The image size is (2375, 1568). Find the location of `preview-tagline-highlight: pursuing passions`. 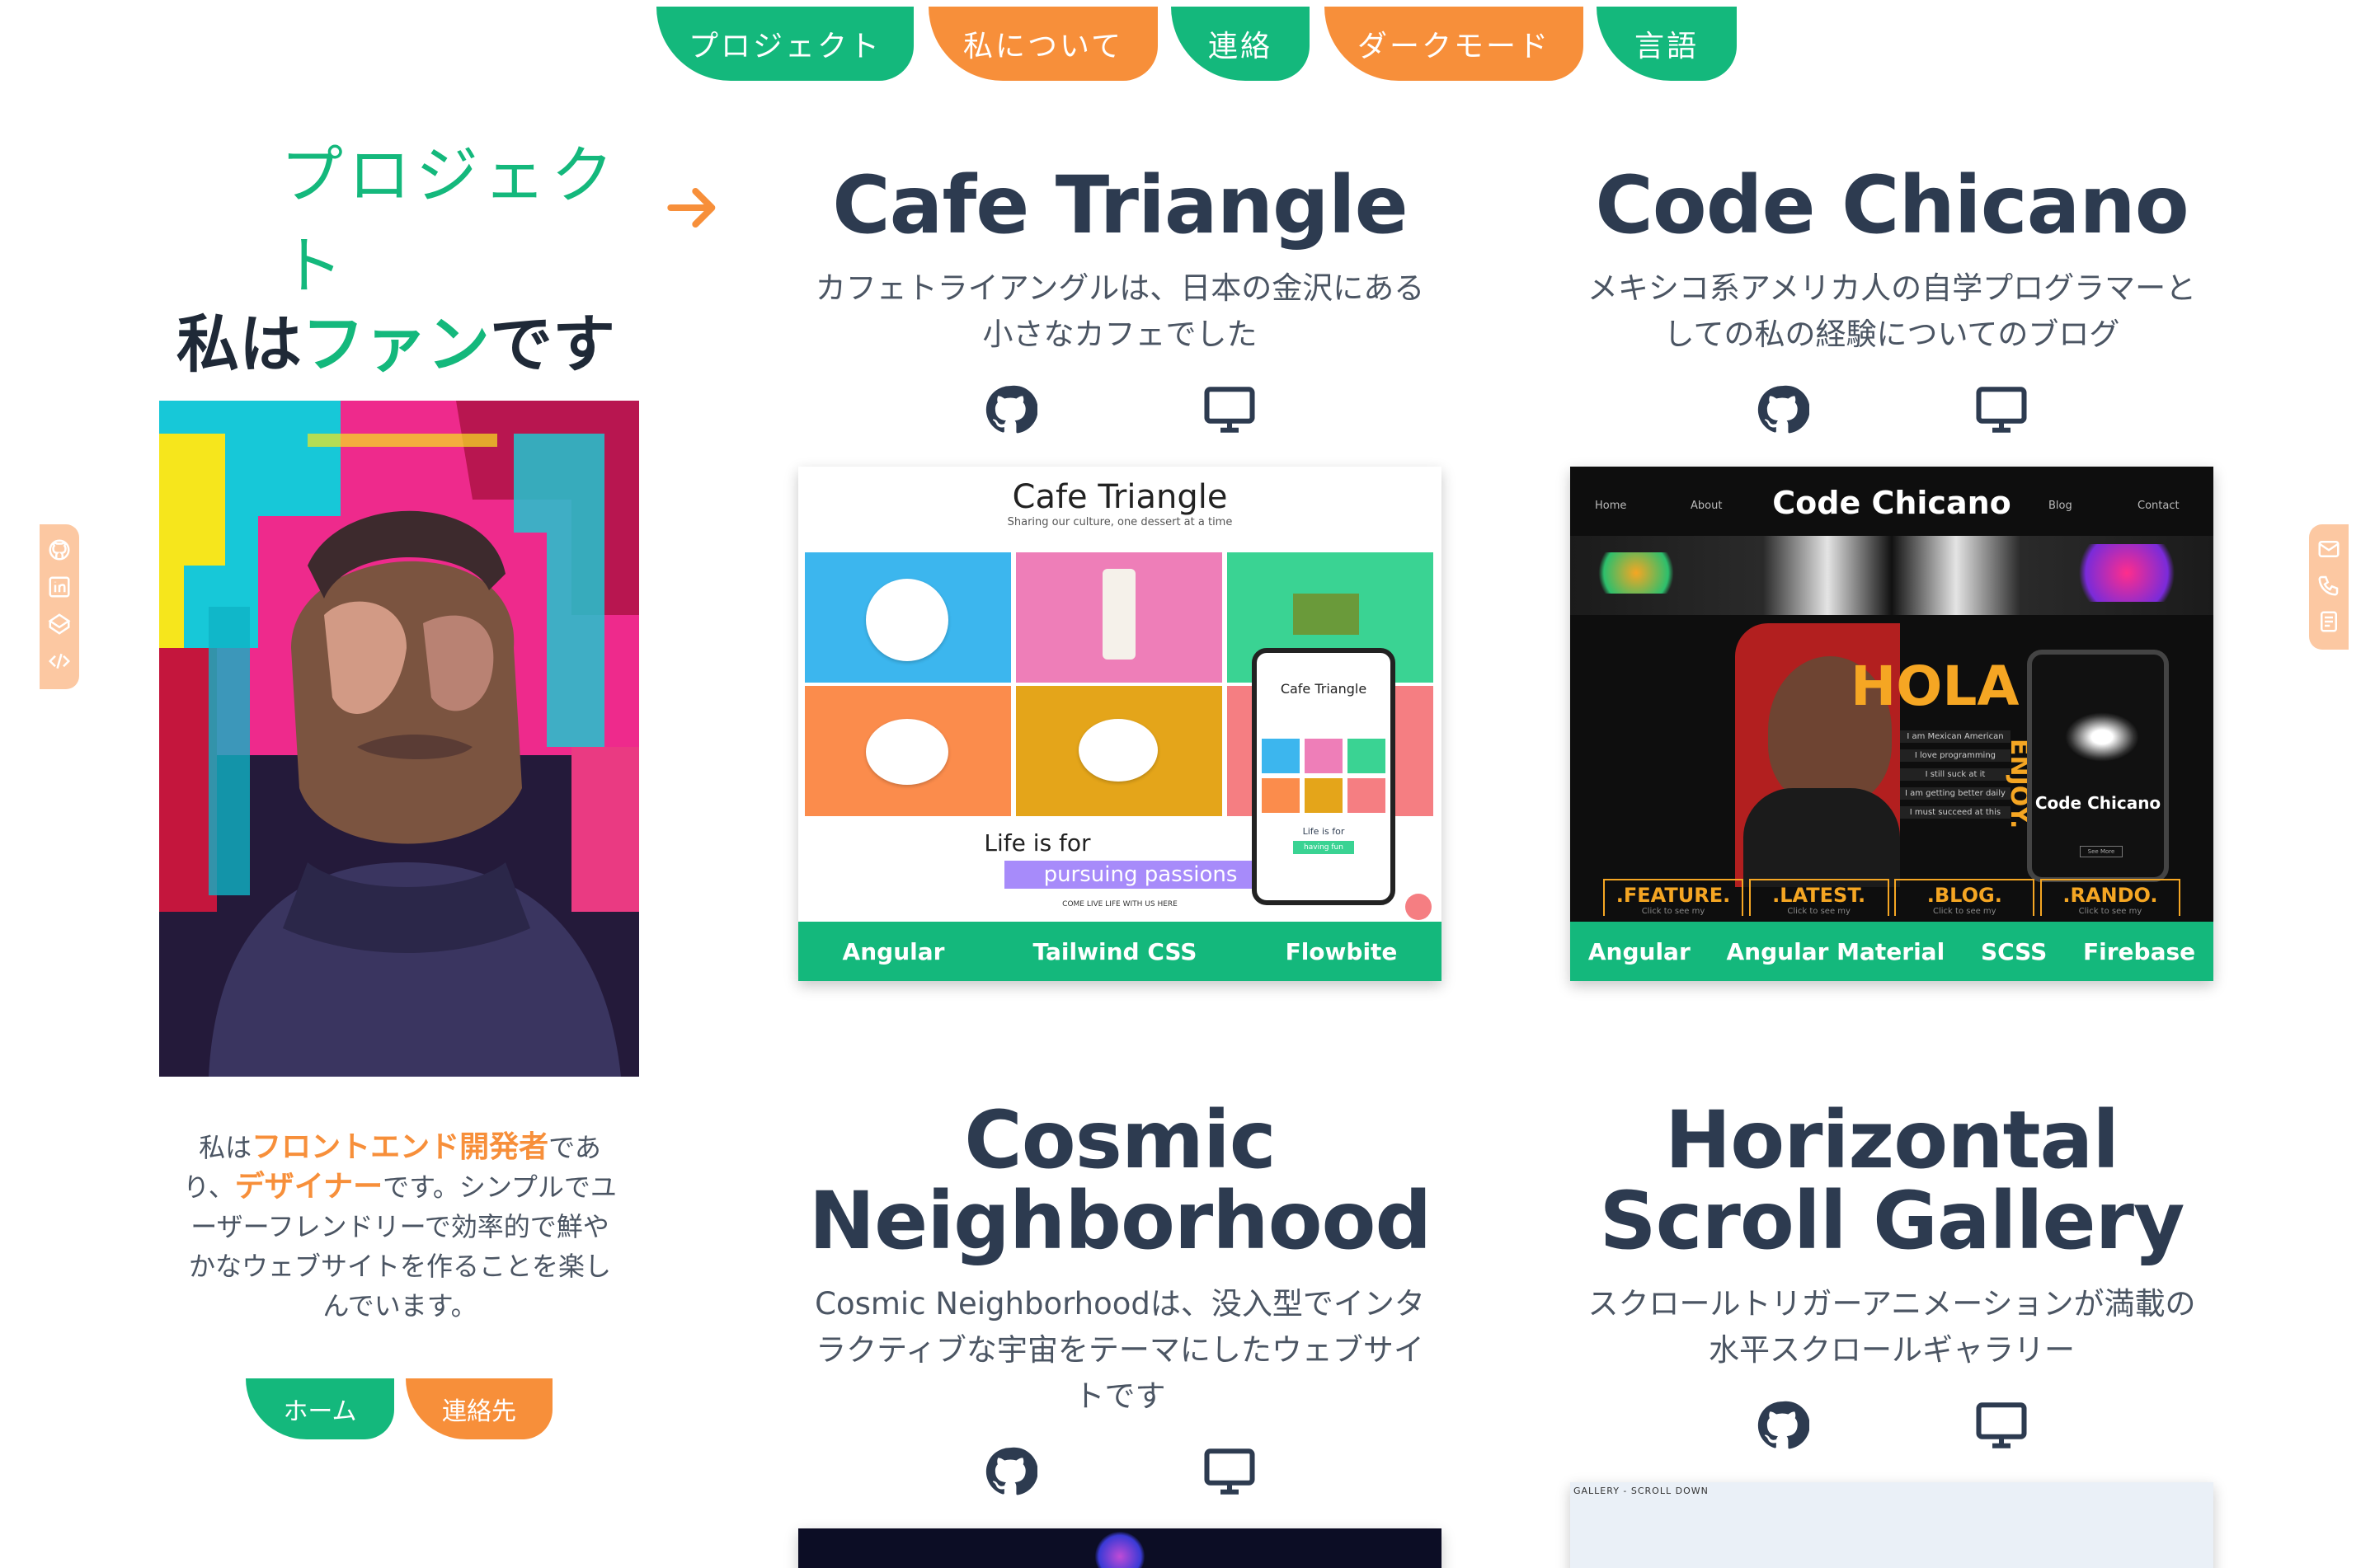

preview-tagline-highlight: pursuing passions is located at coordinates (1140, 875).